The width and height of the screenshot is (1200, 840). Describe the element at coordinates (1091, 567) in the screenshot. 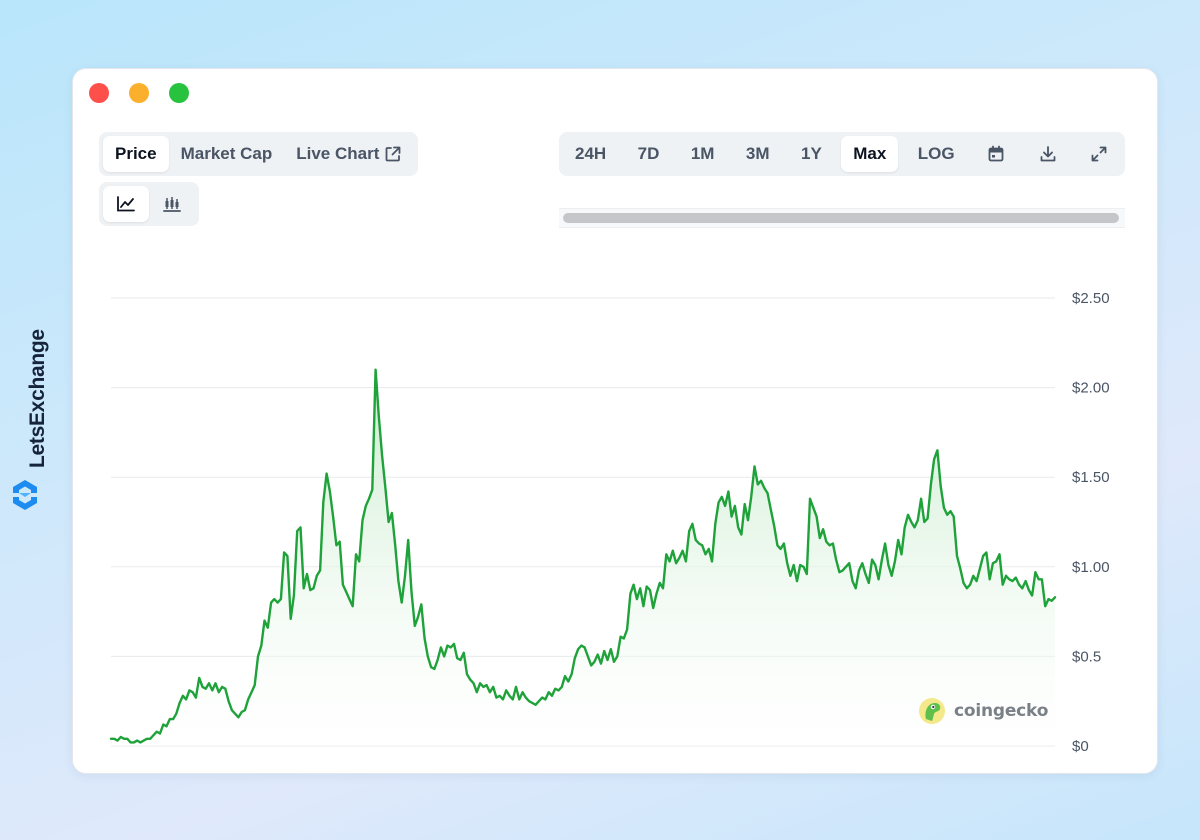

I see `y-tick-label: $1.00` at that location.